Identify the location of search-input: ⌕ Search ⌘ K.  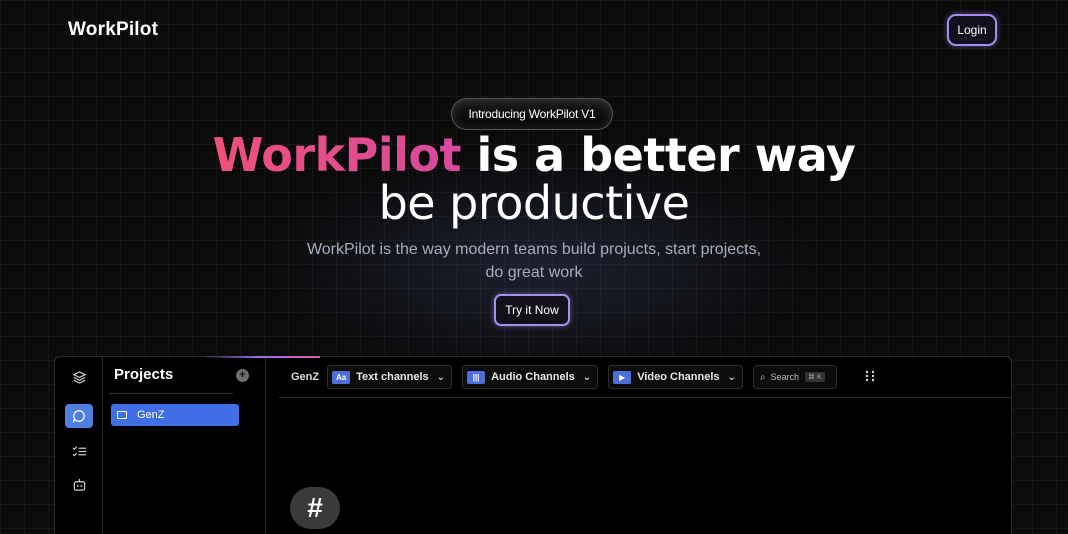
(794, 377).